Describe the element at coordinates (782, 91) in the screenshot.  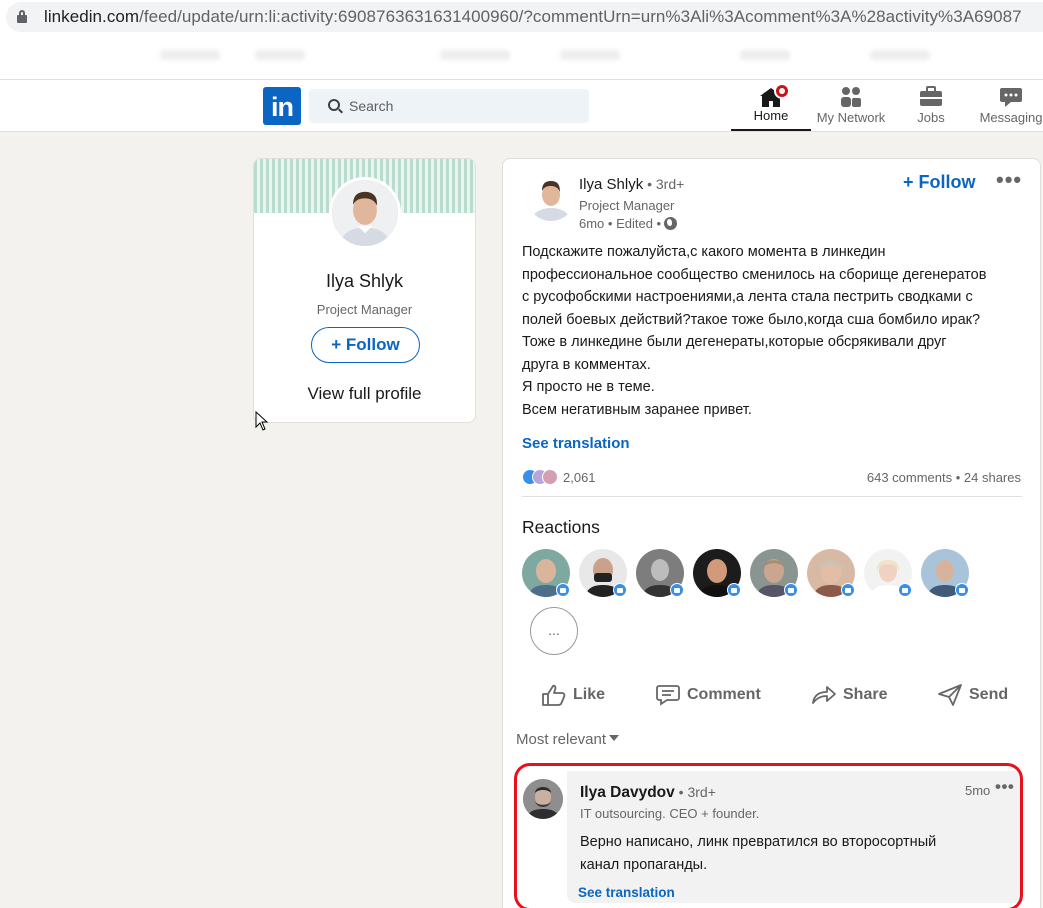
I see `notification-badge` at that location.